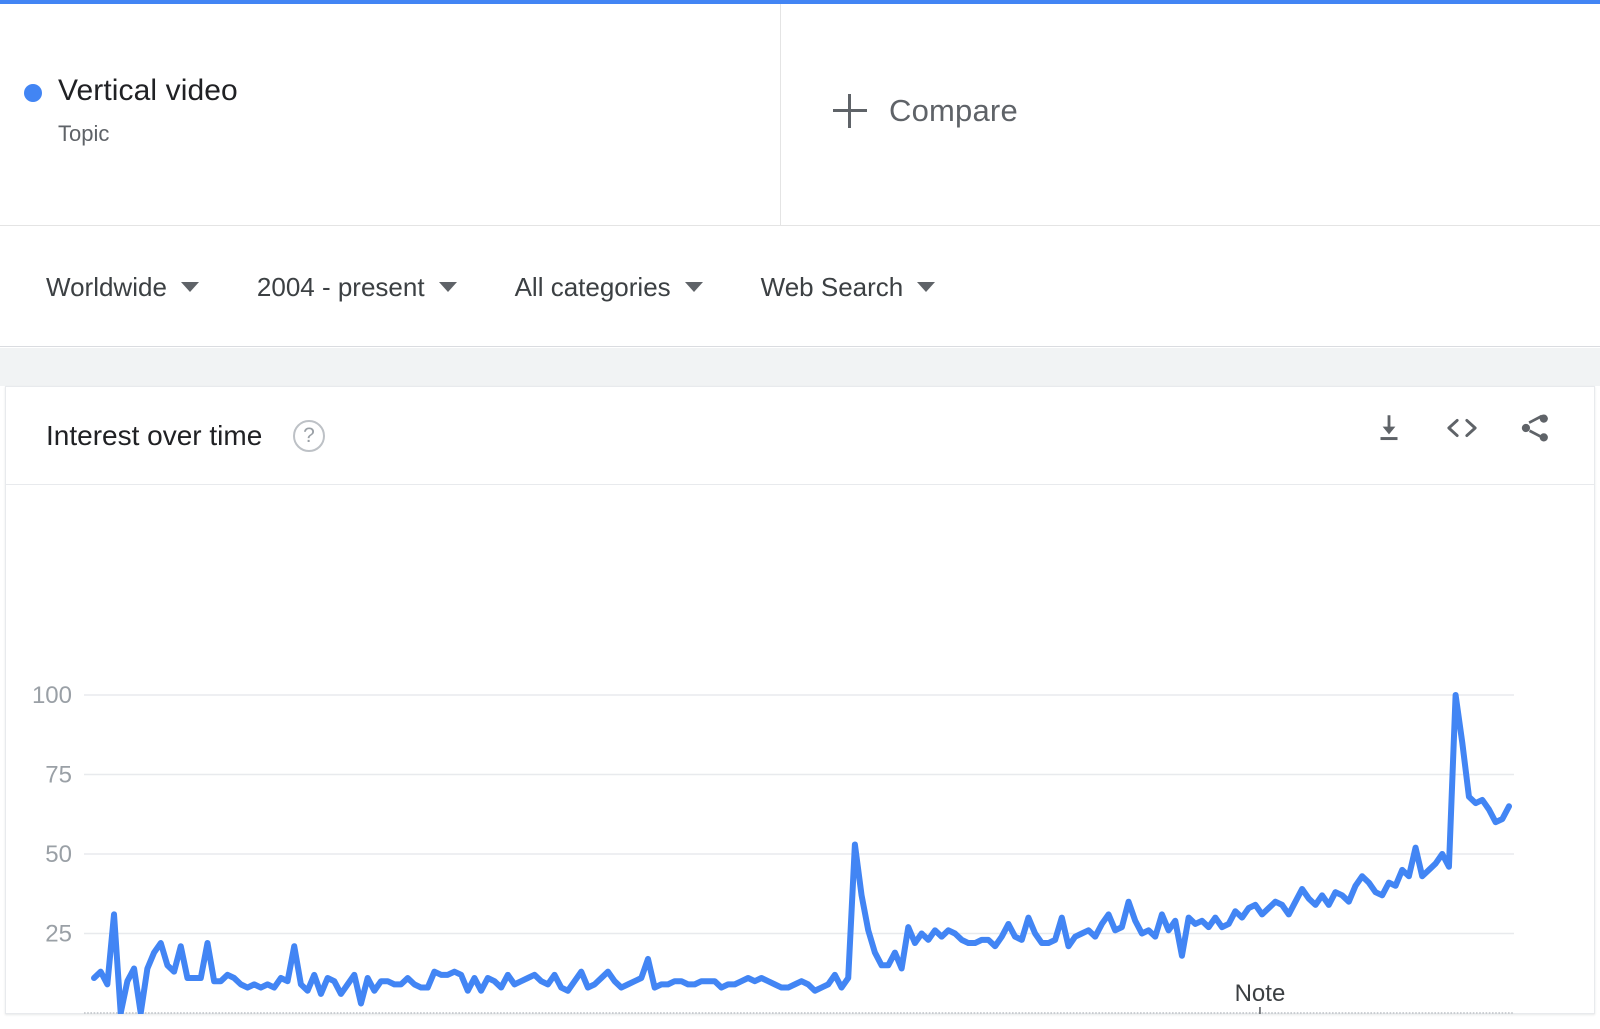 Image resolution: width=1600 pixels, height=1029 pixels. I want to click on card-header: Interest over time ?, so click(800, 436).